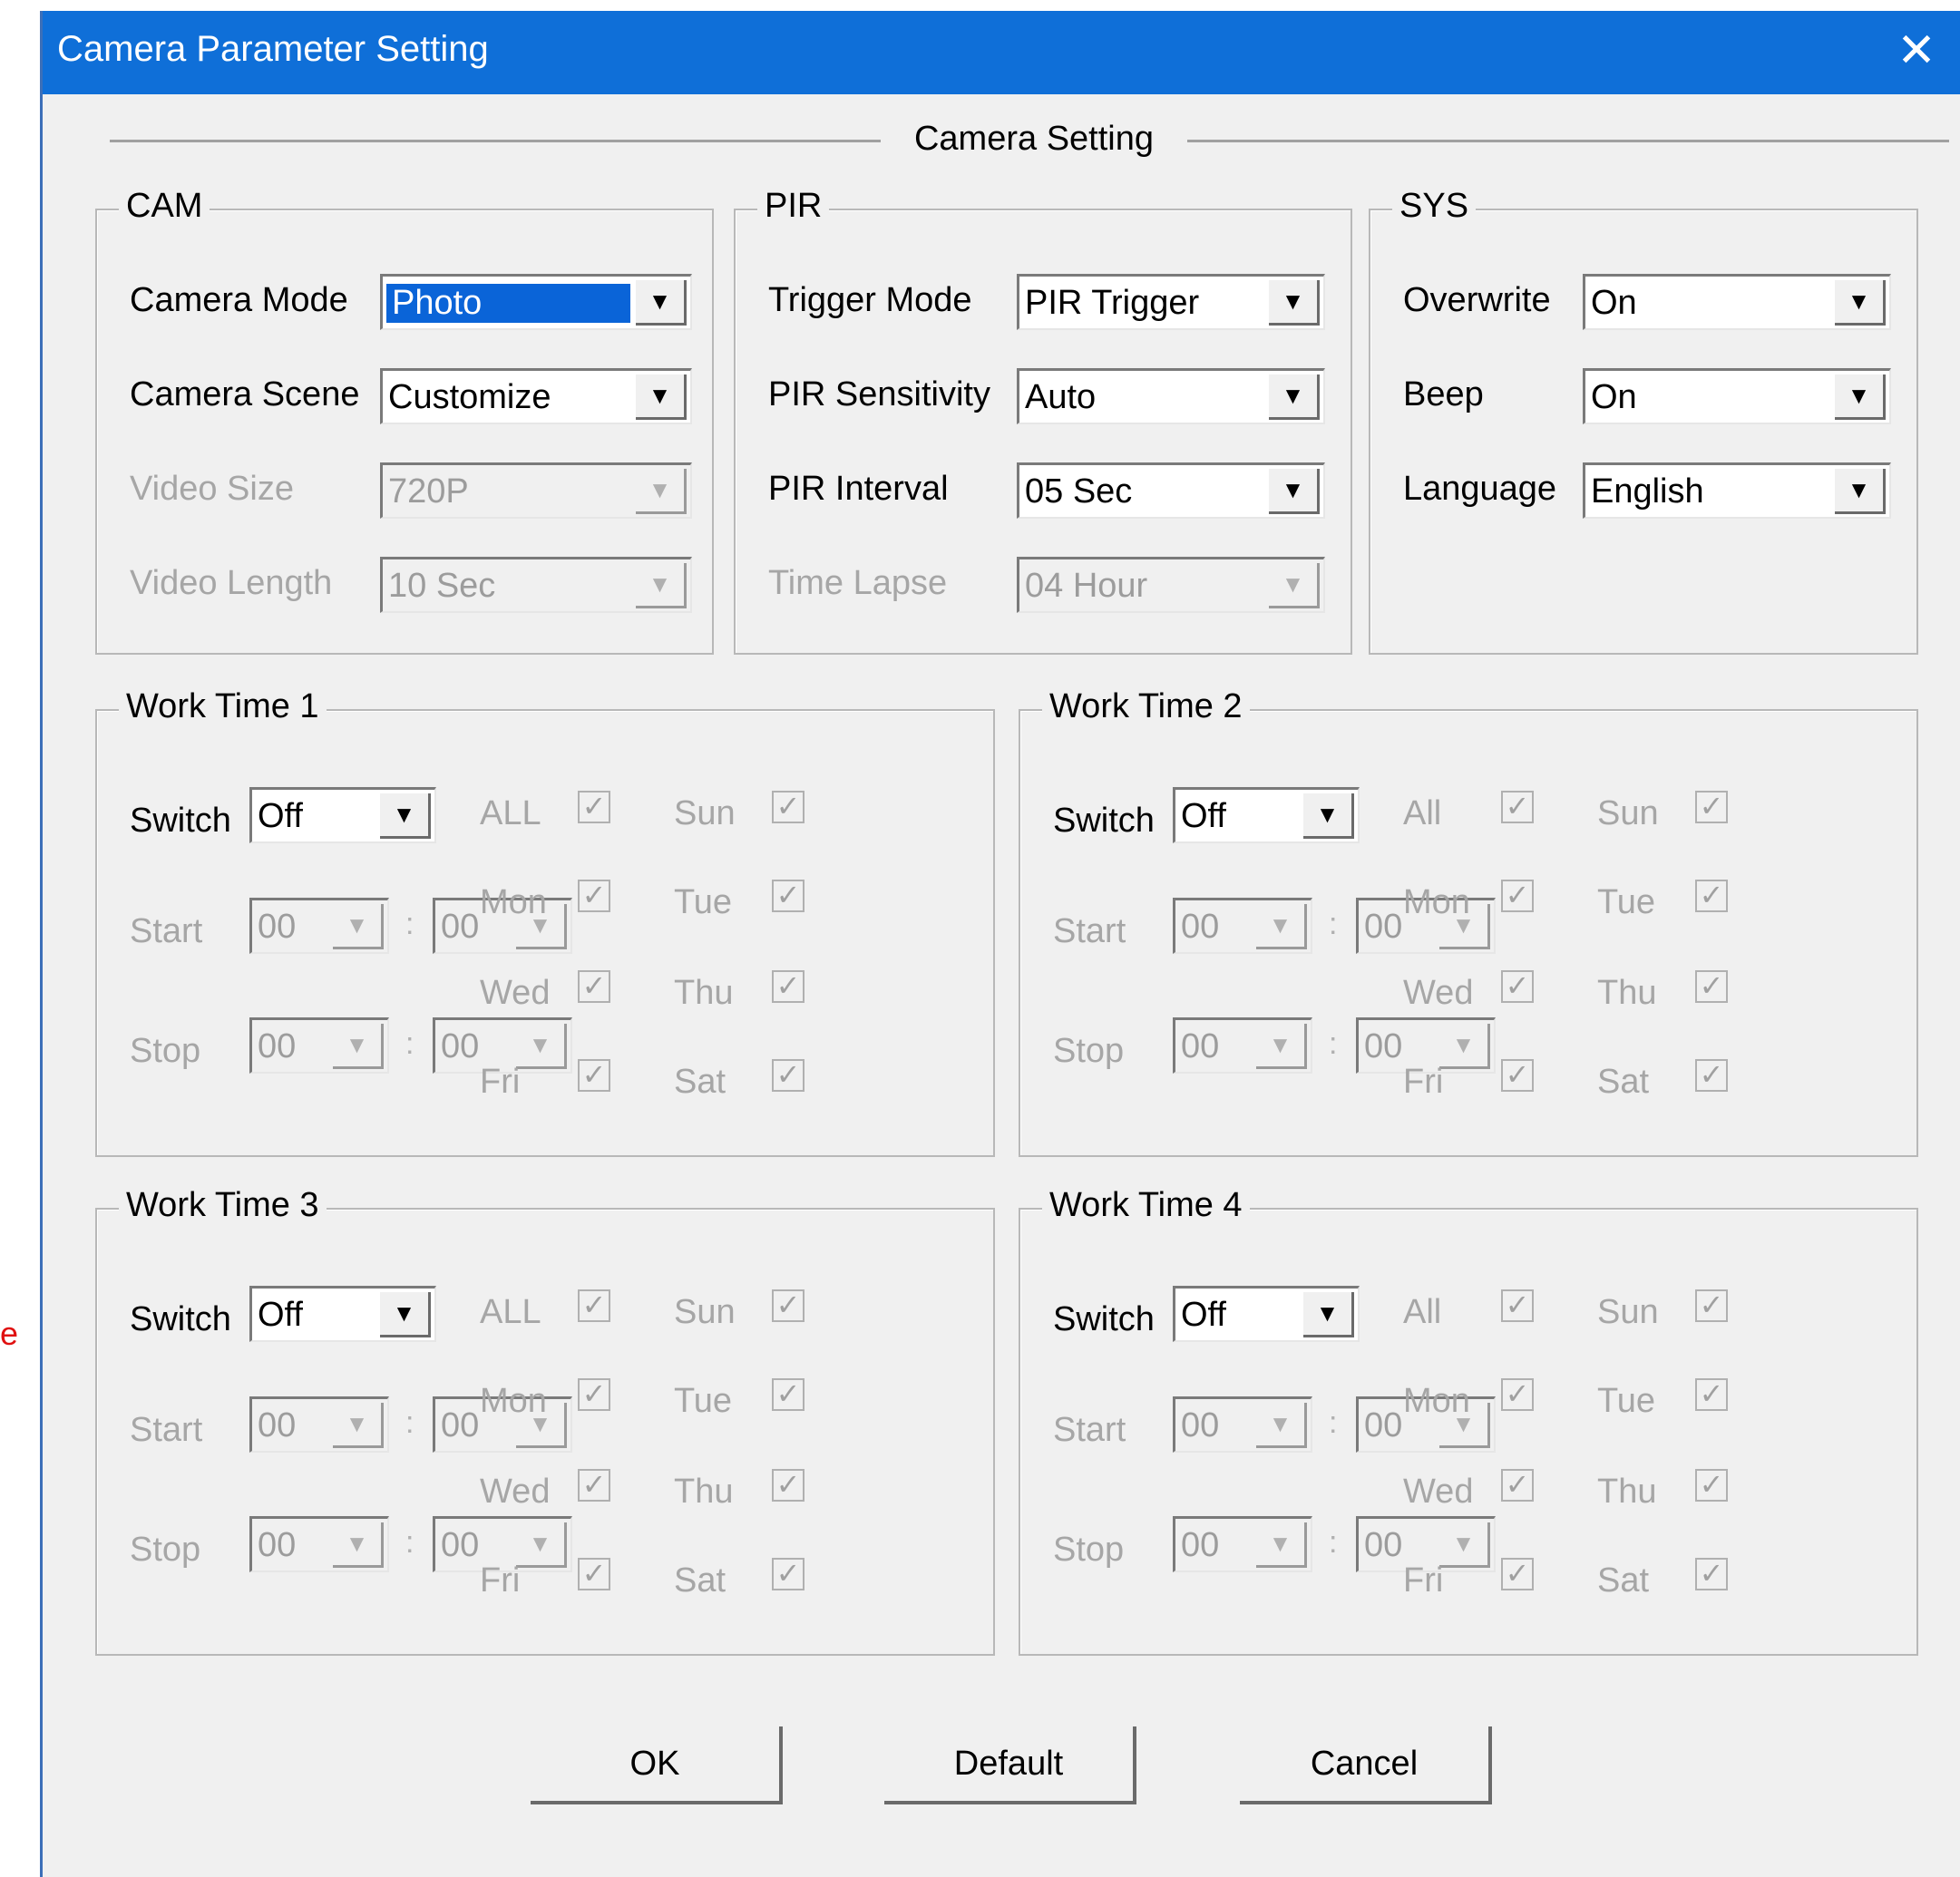 The width and height of the screenshot is (1960, 1877). I want to click on stop-label: Stop, so click(165, 1550).